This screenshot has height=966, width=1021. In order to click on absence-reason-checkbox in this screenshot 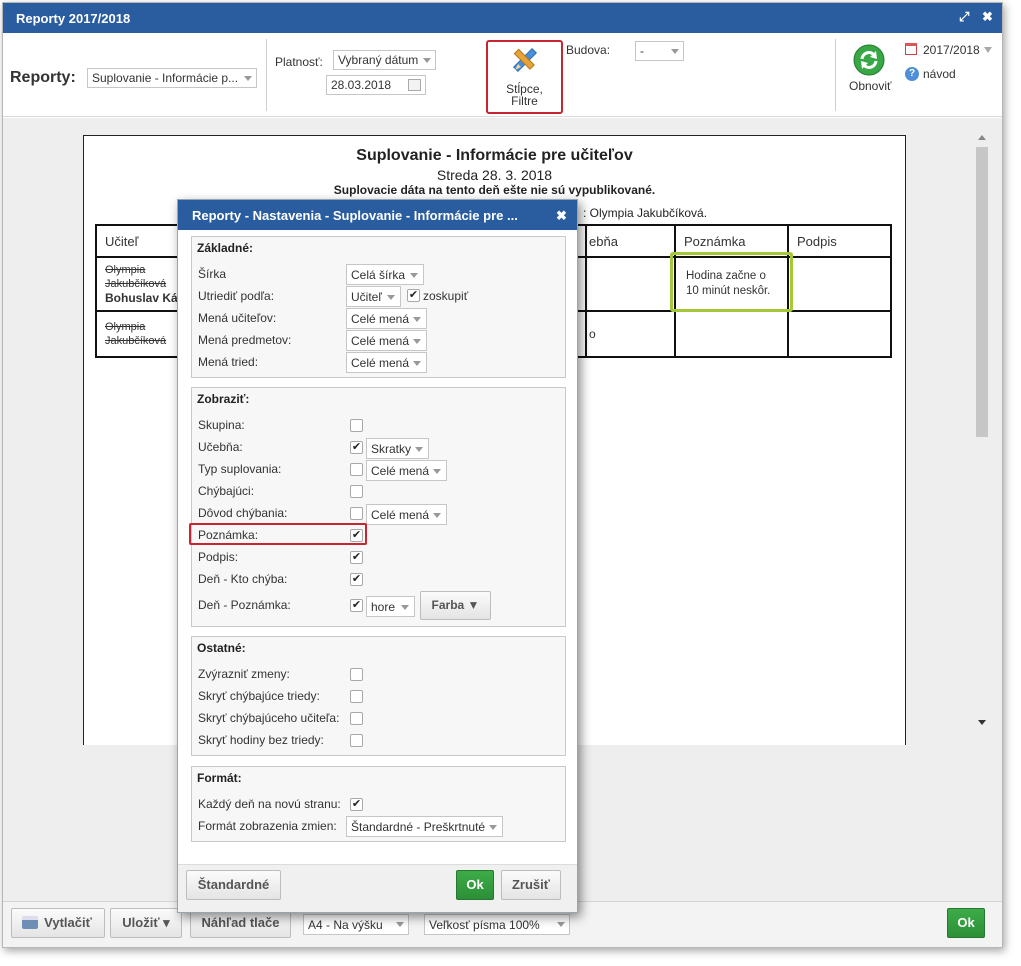, I will do `click(356, 513)`.